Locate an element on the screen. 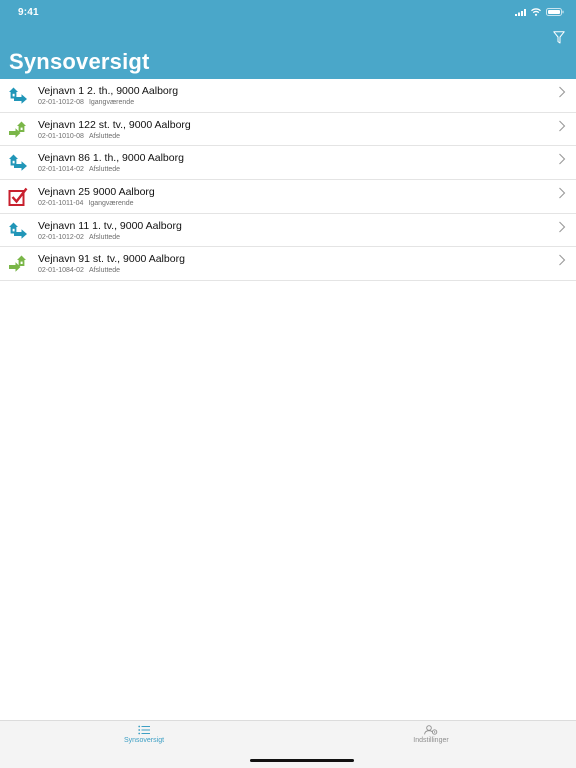 The height and width of the screenshot is (768, 576). tab-label: Synsoversigt is located at coordinates (144, 740).